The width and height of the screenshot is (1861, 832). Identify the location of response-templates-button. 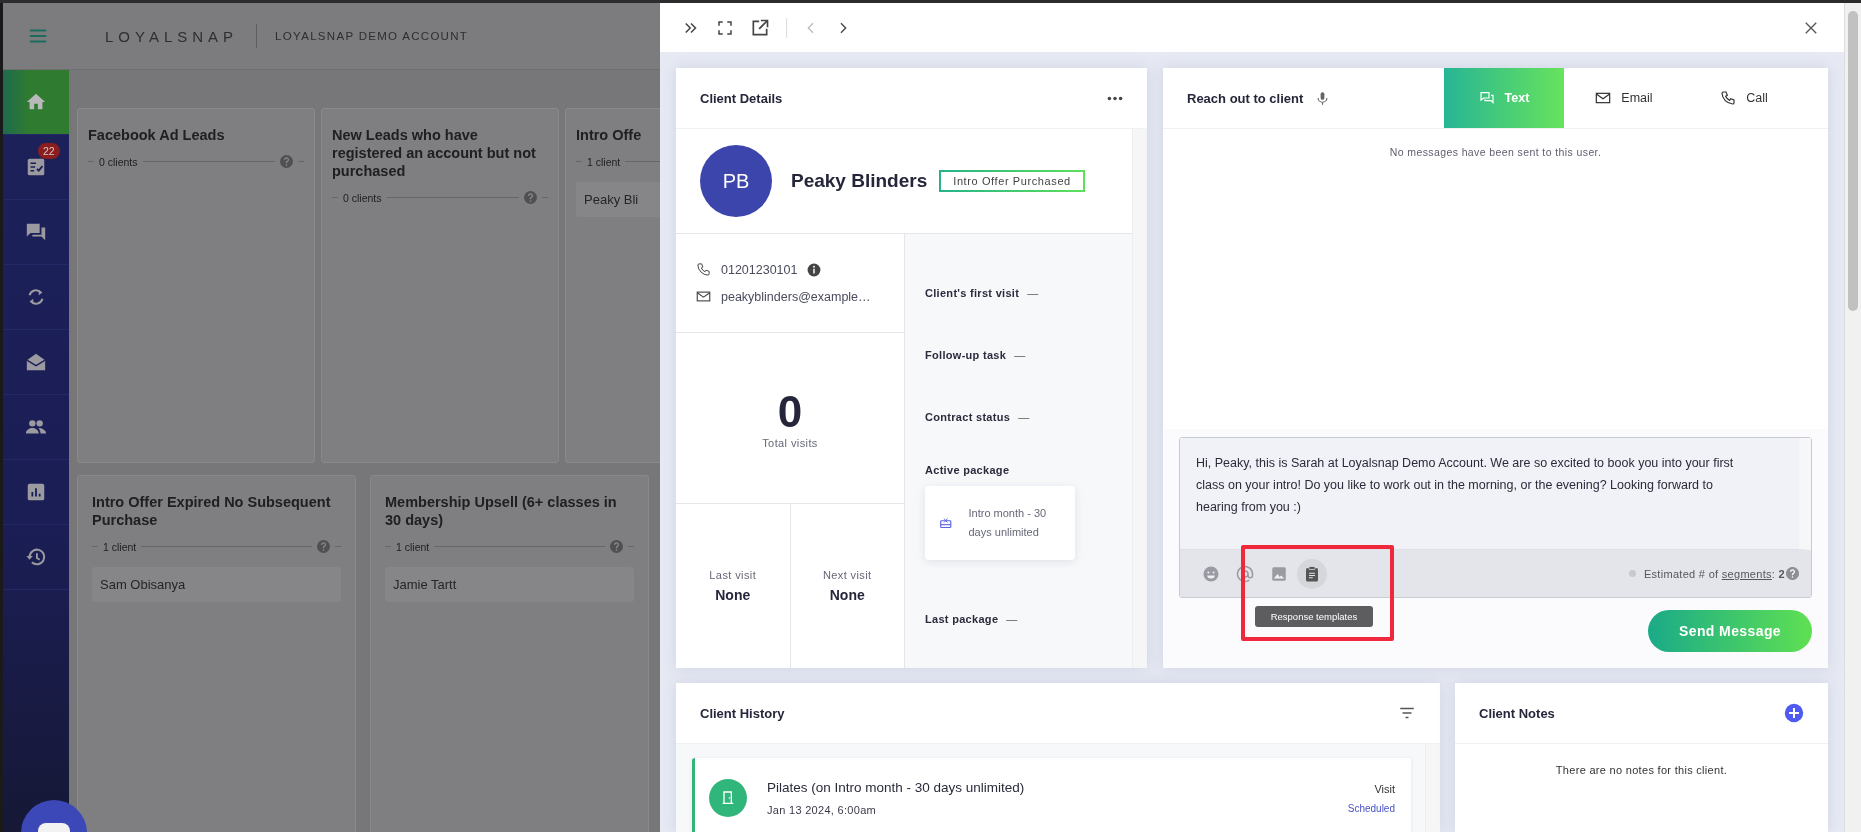
(1312, 573).